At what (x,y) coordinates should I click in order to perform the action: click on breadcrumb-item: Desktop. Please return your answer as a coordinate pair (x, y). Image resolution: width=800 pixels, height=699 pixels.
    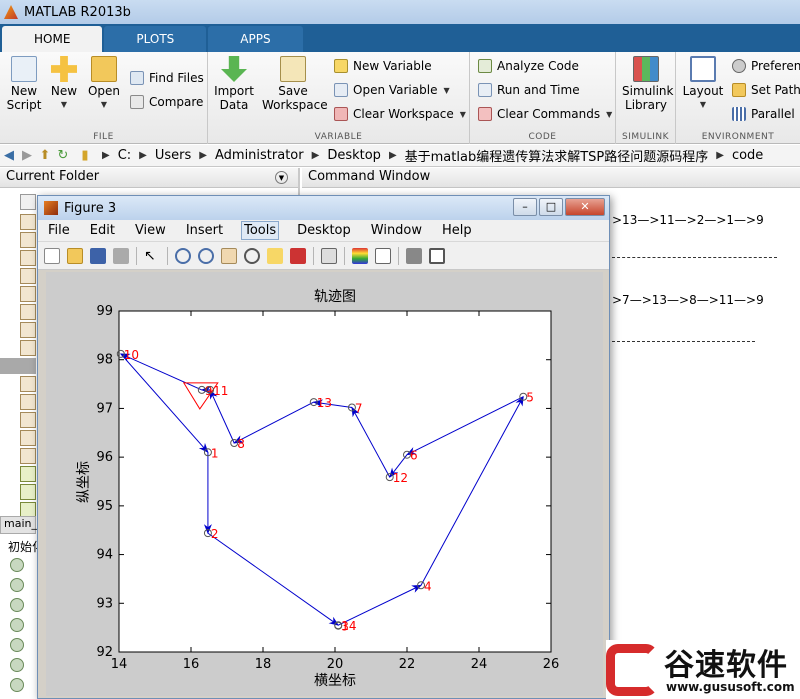
    Looking at the image, I should click on (354, 155).